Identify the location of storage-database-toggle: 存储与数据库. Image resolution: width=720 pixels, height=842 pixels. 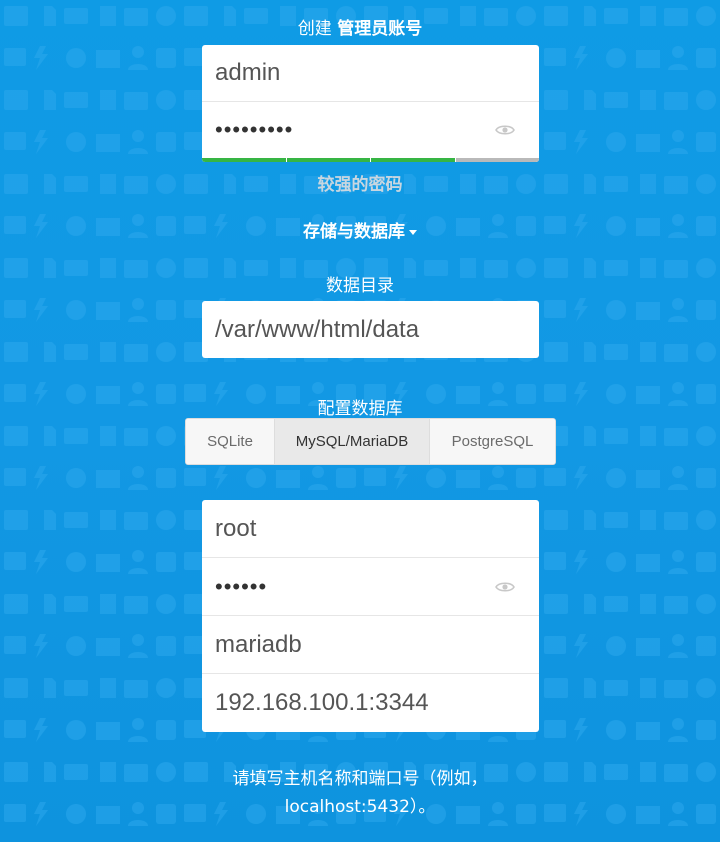
(360, 229).